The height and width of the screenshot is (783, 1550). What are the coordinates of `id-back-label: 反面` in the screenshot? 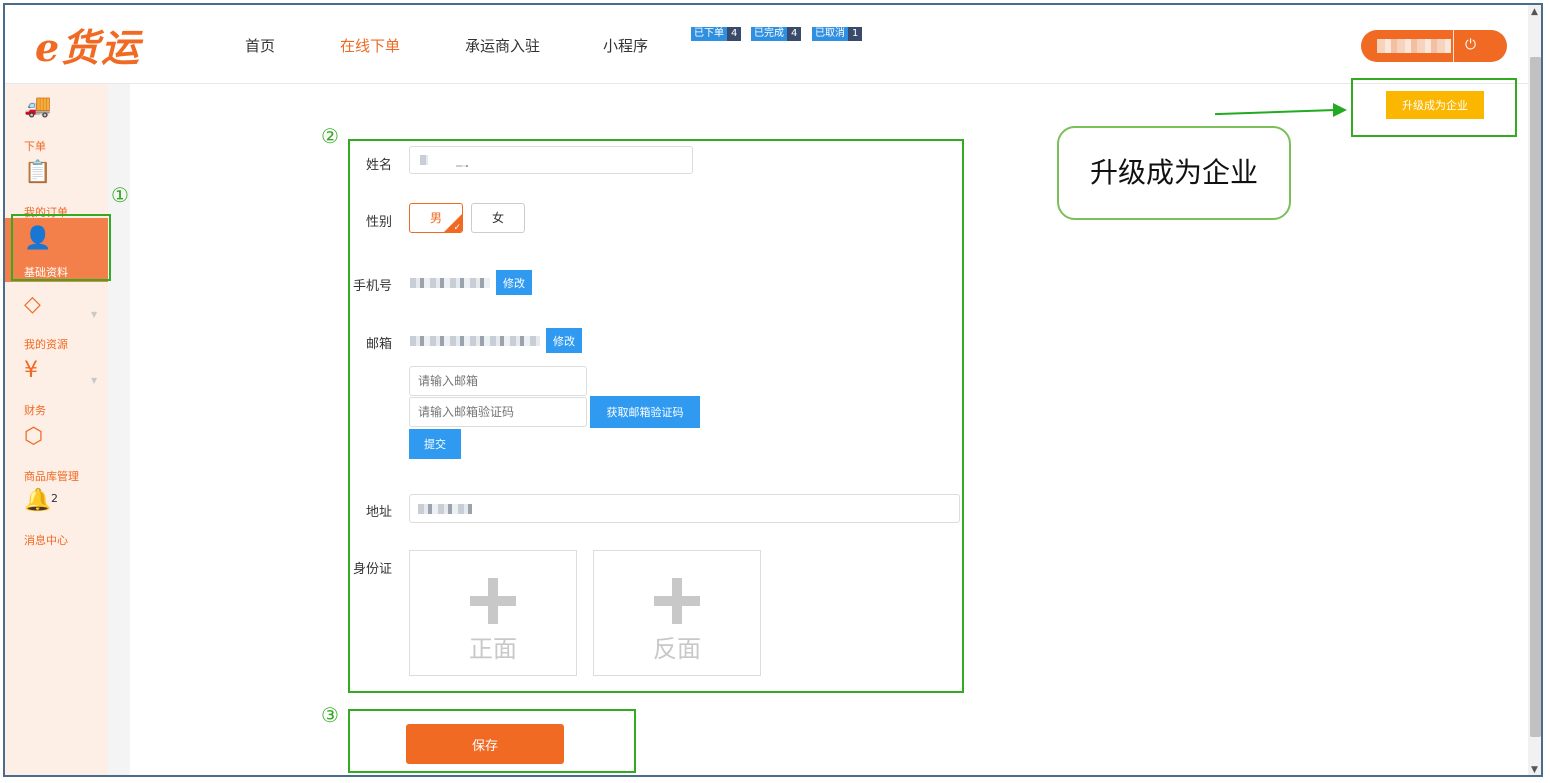 It's located at (677, 649).